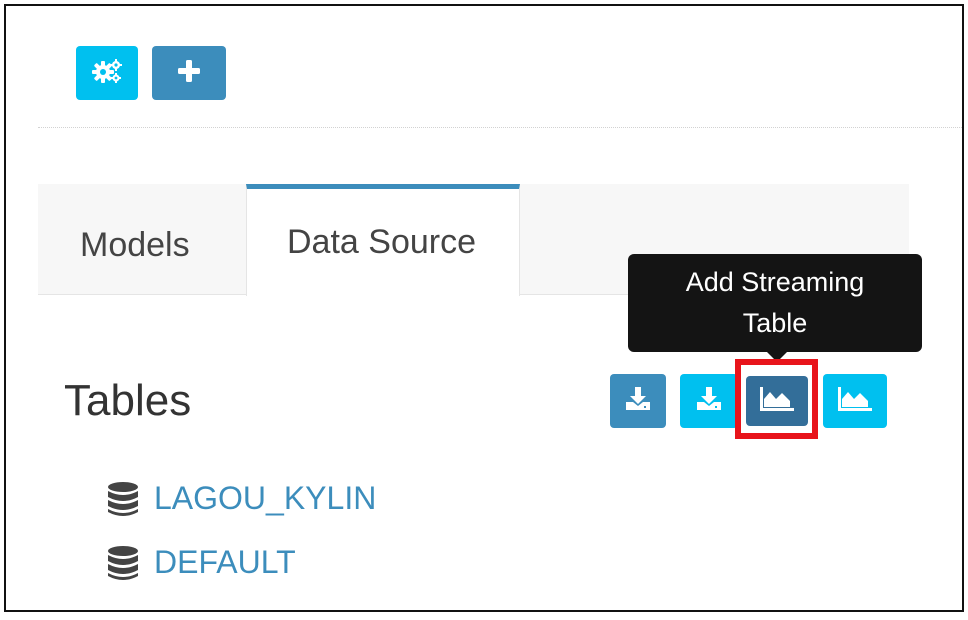 This screenshot has height=620, width=968. What do you see at coordinates (225, 562) in the screenshot?
I see `database-name: DEFAULT` at bounding box center [225, 562].